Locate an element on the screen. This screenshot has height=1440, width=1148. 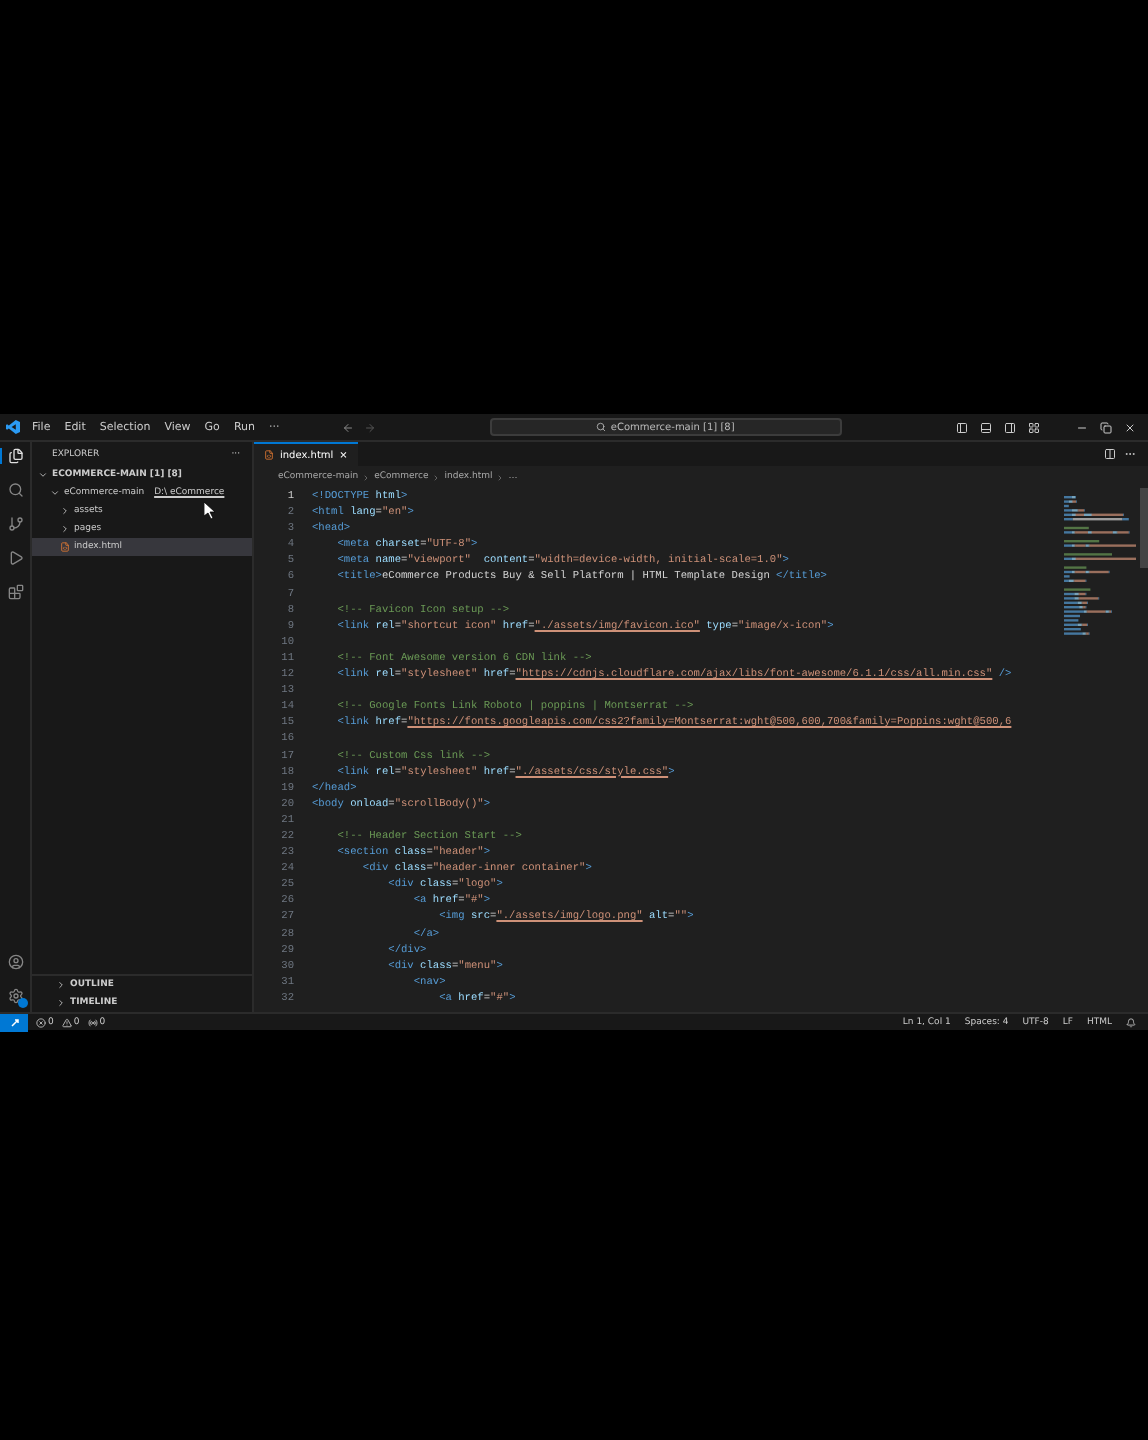
panel-toggle-icon is located at coordinates (985, 427).